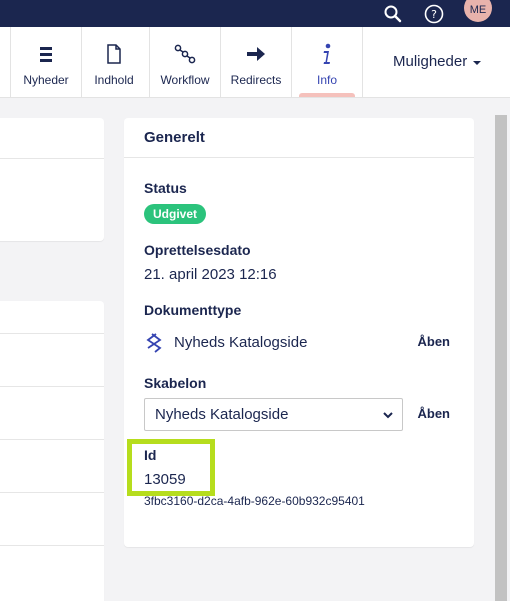 Image resolution: width=510 pixels, height=601 pixels. I want to click on caret-down-icon, so click(477, 62).